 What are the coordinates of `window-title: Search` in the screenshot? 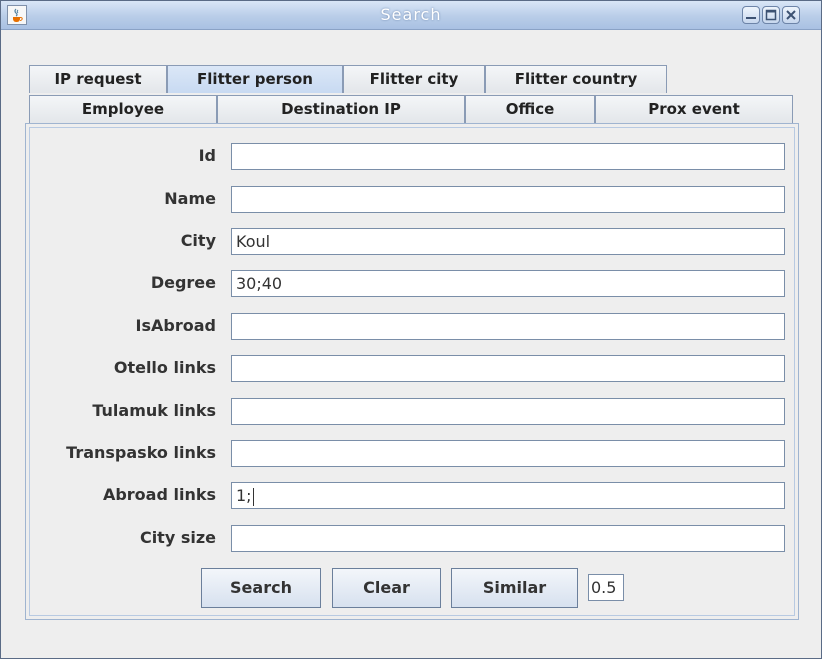 It's located at (411, 14).